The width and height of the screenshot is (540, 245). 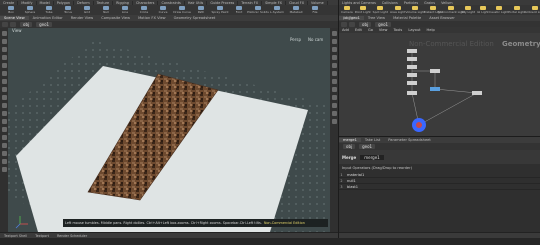 What do you see at coordinates (9, 2) in the screenshot?
I see `shelf-tab: Create` at bounding box center [9, 2].